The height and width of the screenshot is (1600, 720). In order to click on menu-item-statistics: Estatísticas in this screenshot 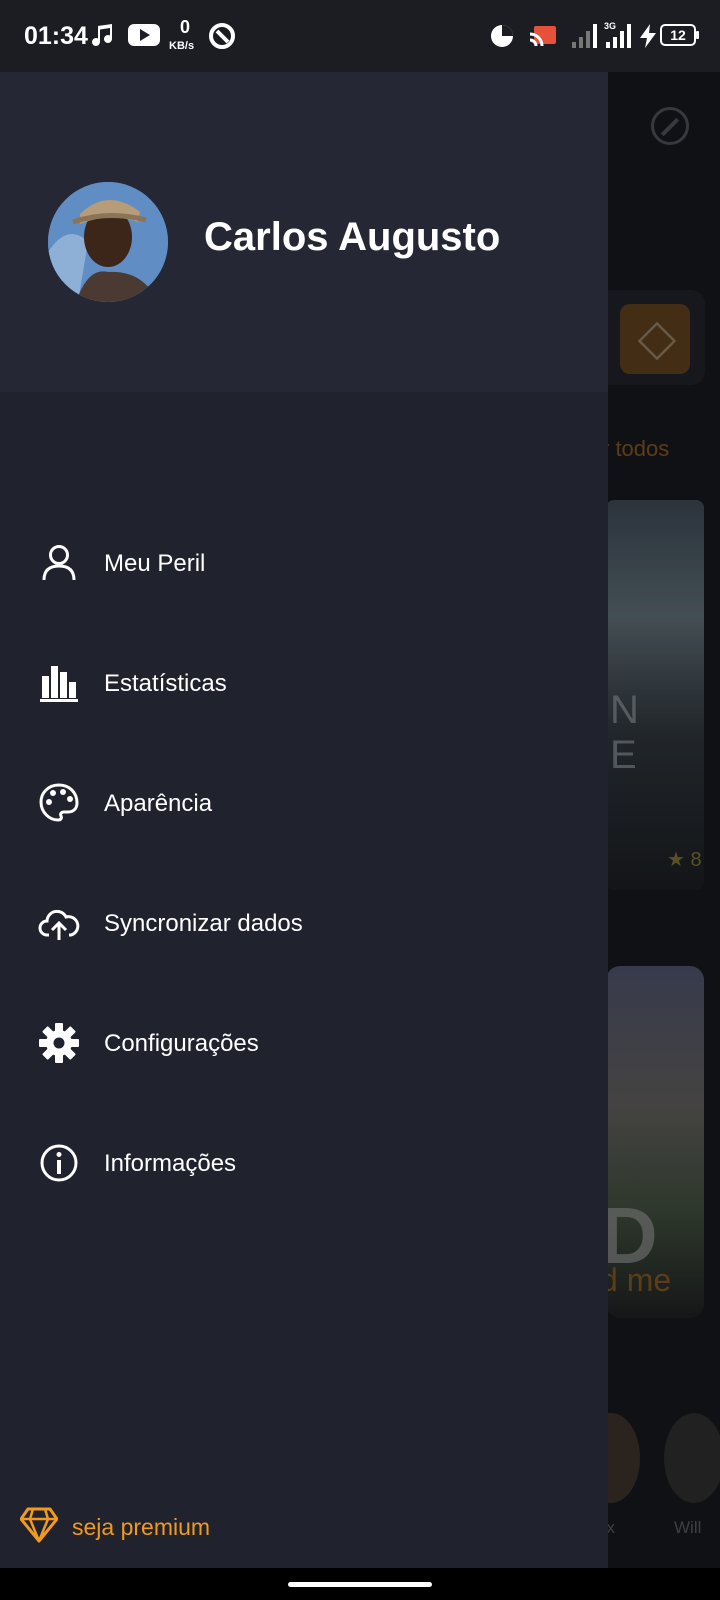, I will do `click(304, 682)`.